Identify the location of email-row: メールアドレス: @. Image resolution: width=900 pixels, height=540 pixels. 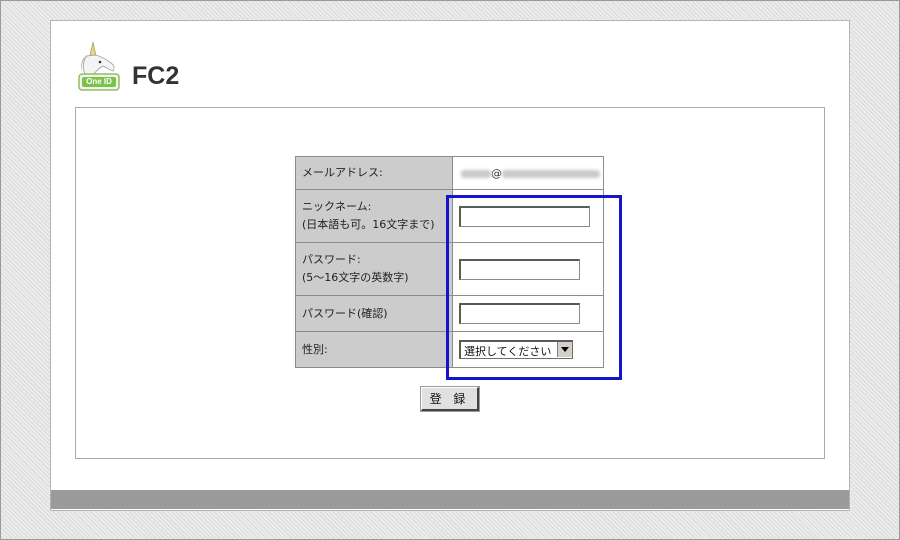
(449, 173).